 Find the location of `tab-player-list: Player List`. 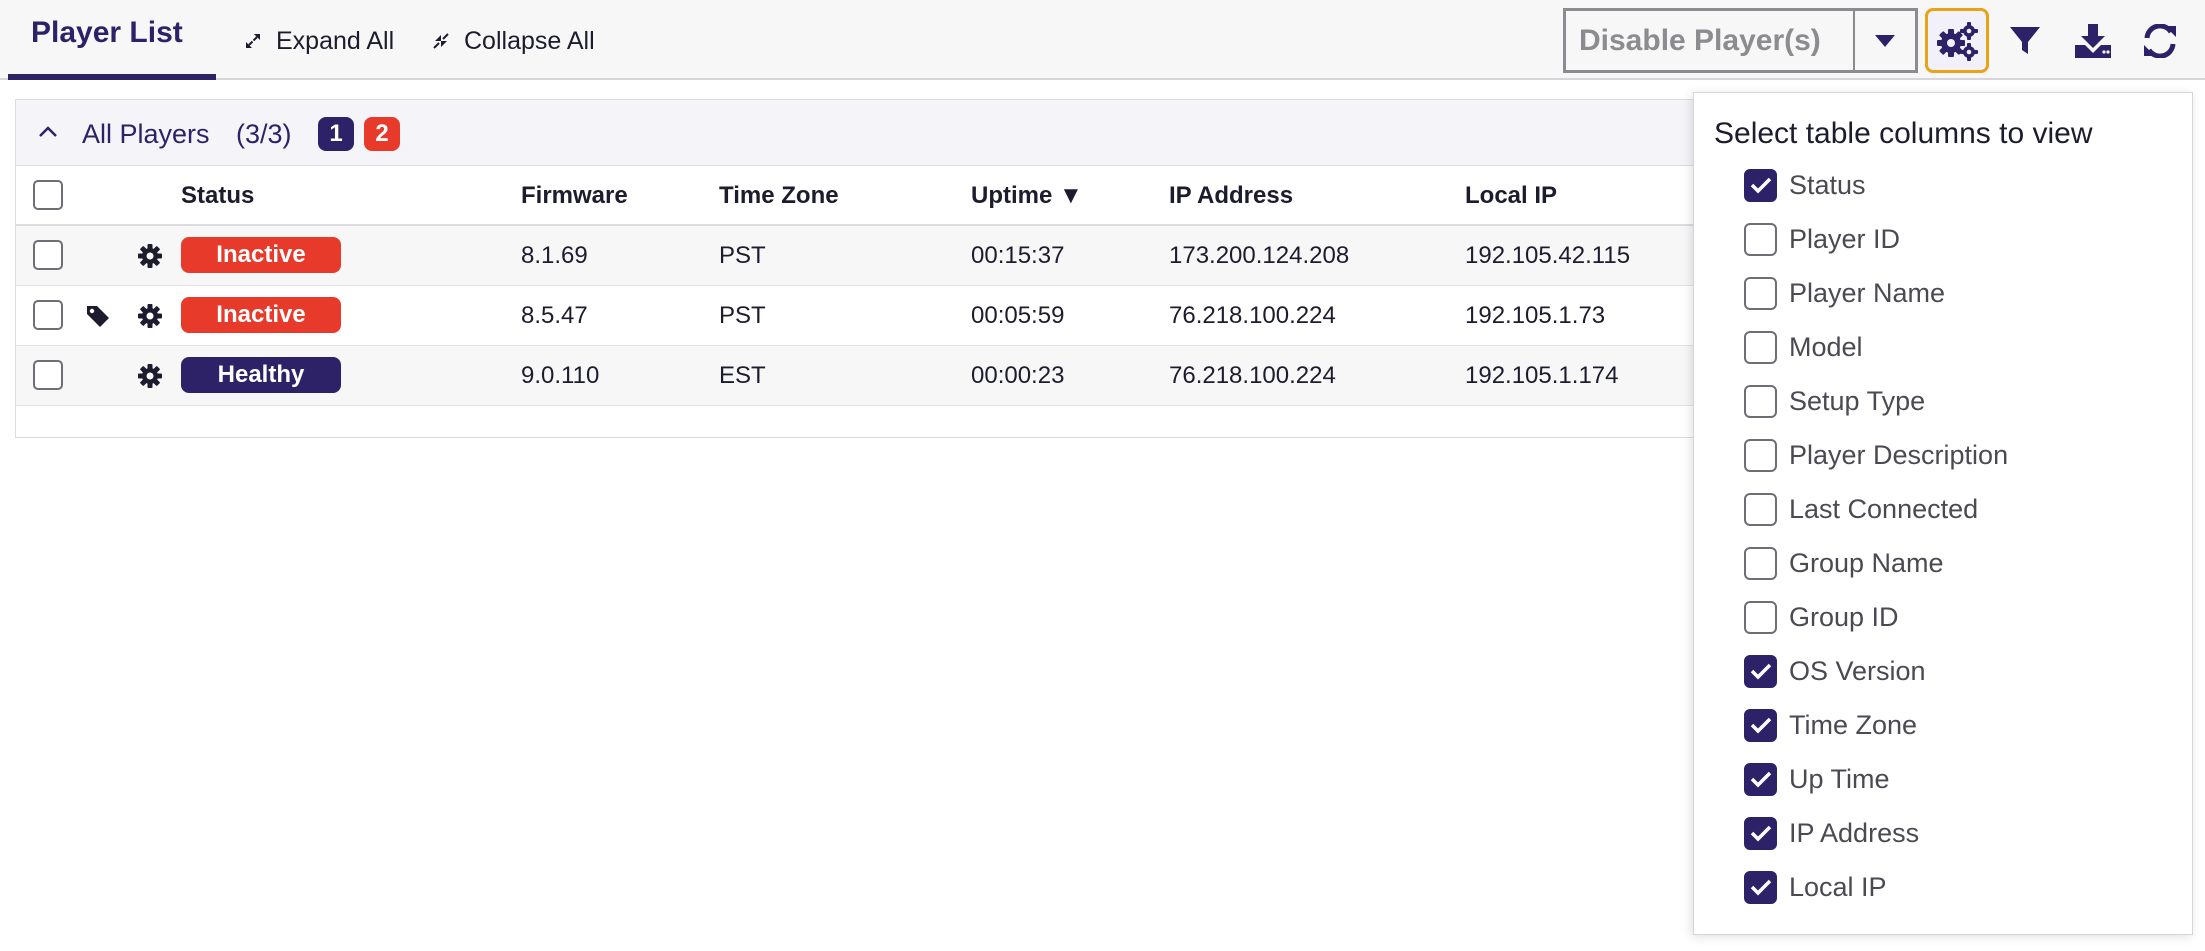

tab-player-list: Player List is located at coordinates (112, 40).